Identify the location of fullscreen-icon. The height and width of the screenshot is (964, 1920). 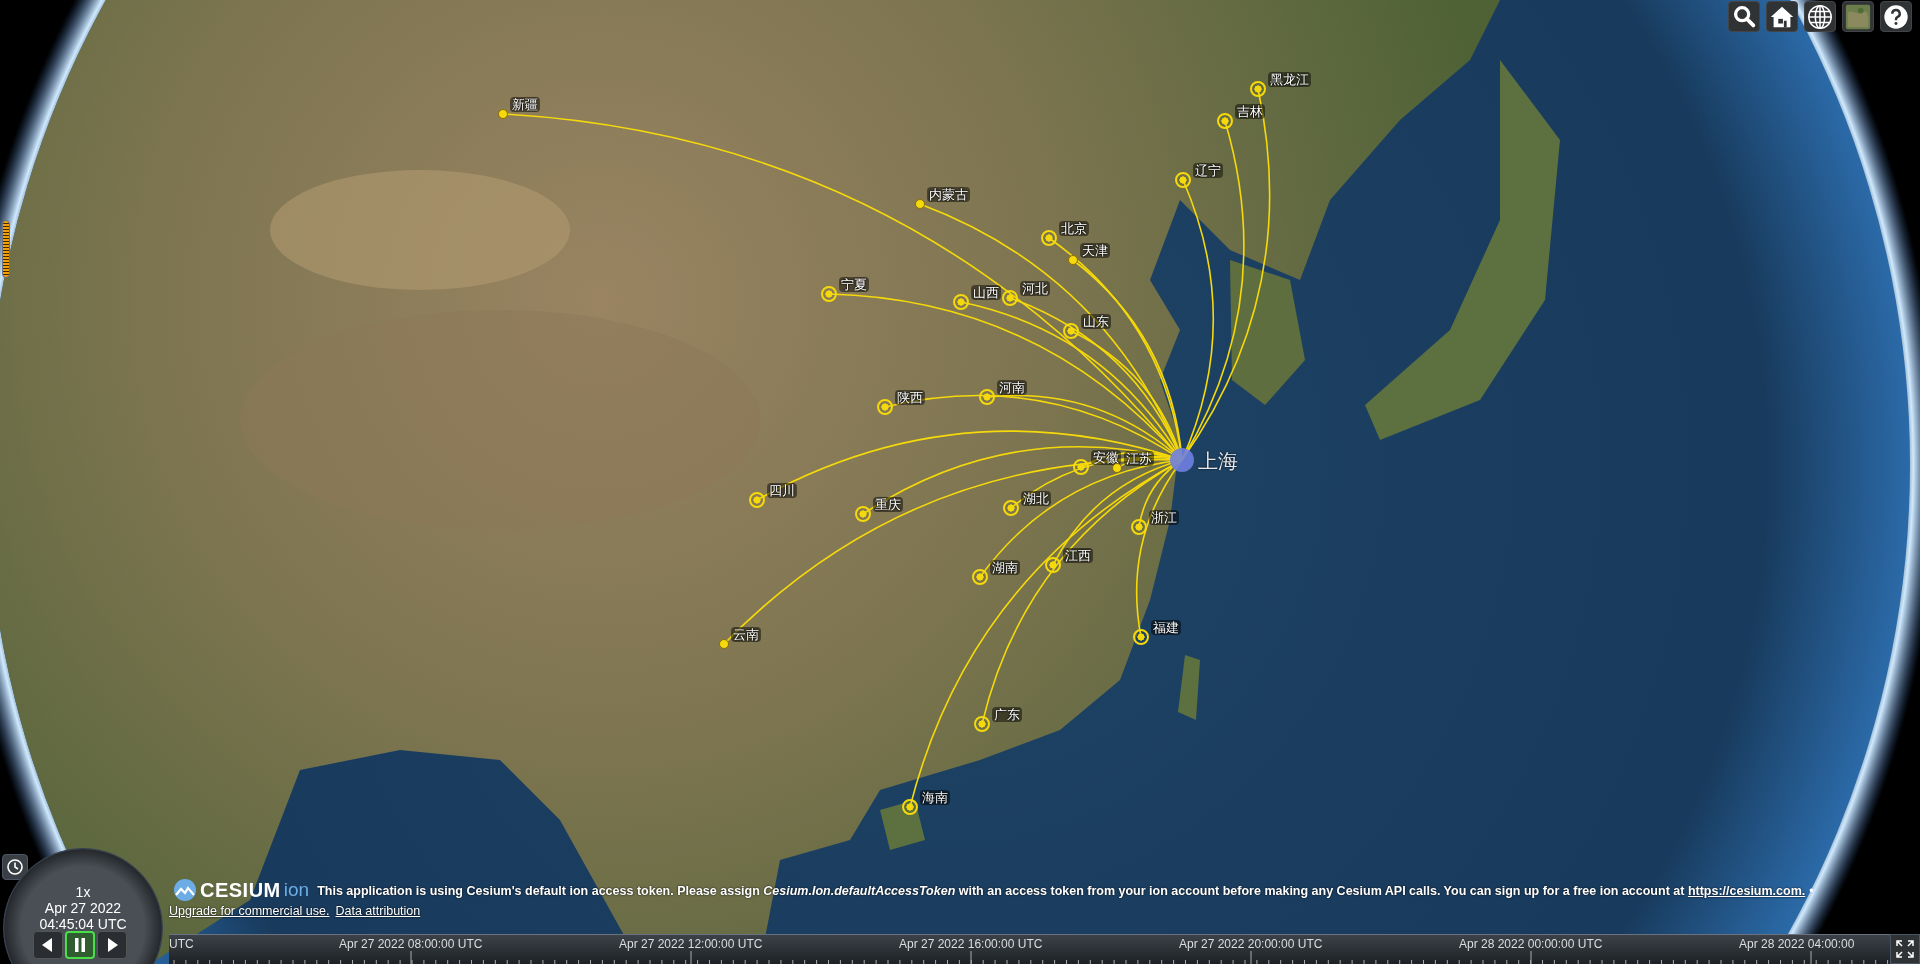
(1905, 949).